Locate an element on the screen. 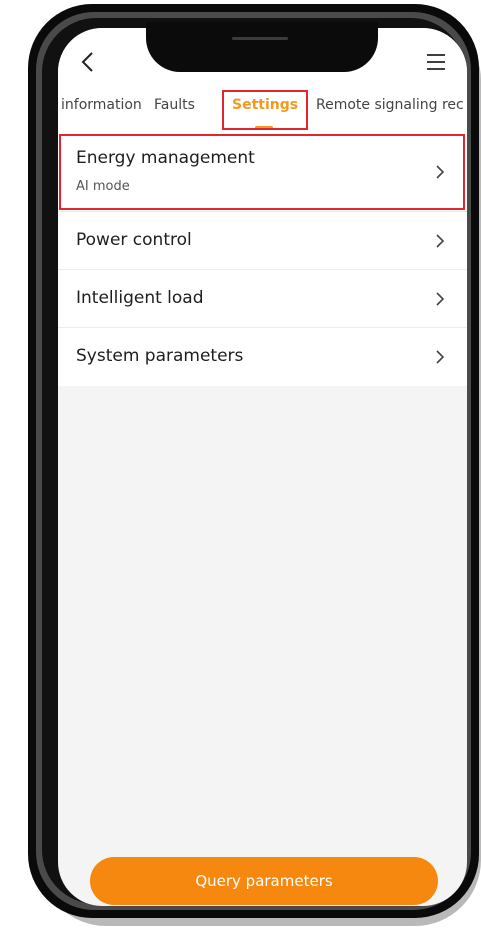 The width and height of the screenshot is (481, 929). highlight-settings-tab is located at coordinates (265, 110).